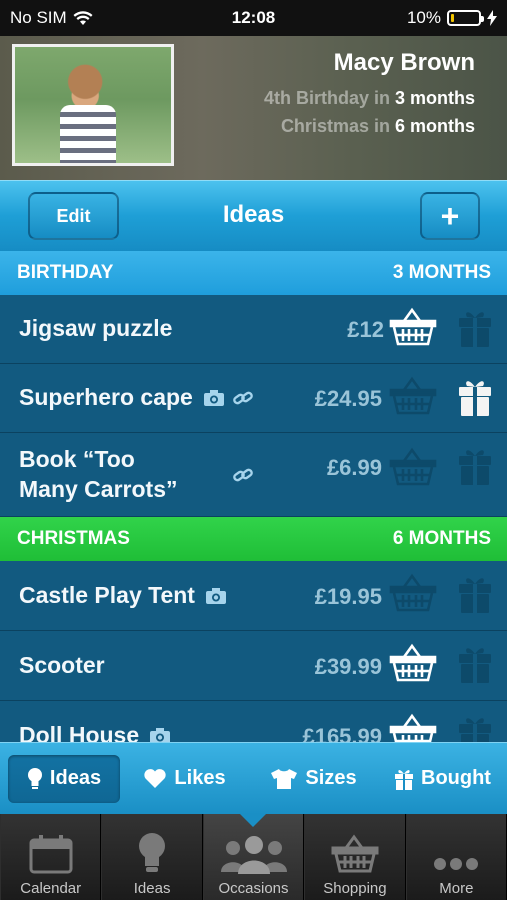  Describe the element at coordinates (456, 778) in the screenshot. I see `segment-label: Bought` at that location.